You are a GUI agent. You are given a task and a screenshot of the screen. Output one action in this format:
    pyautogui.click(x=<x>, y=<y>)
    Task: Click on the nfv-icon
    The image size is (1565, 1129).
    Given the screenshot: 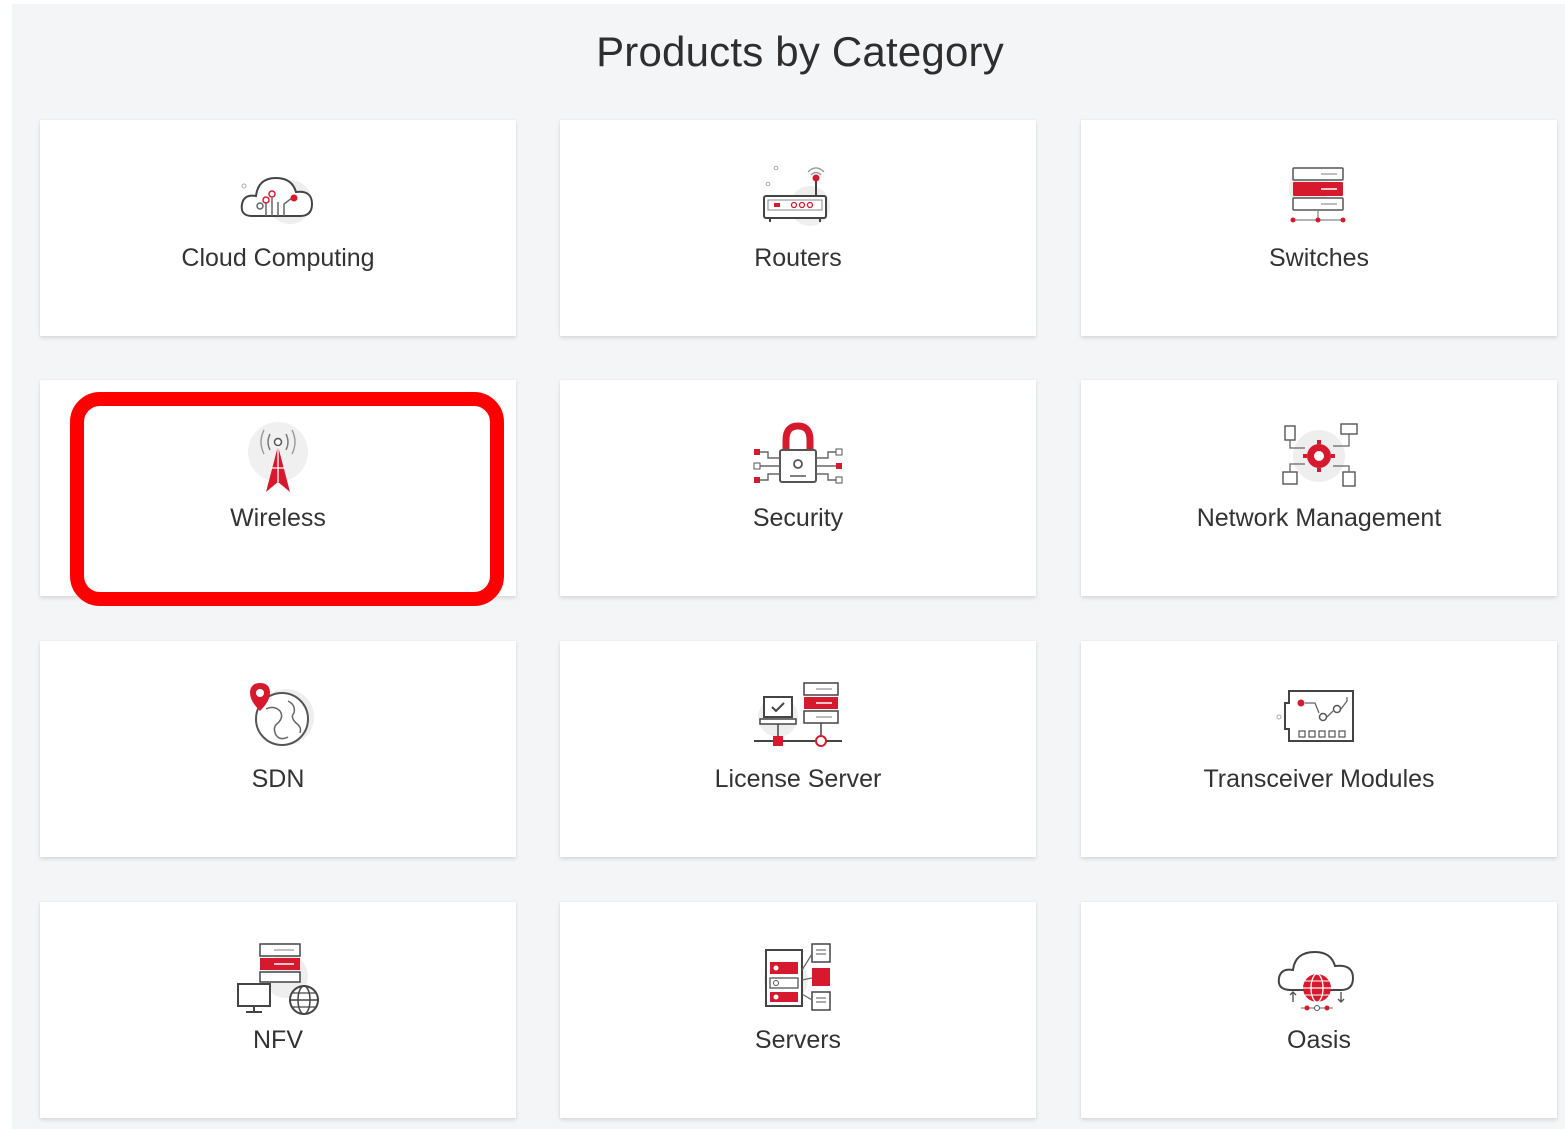 What is the action you would take?
    pyautogui.click(x=278, y=978)
    